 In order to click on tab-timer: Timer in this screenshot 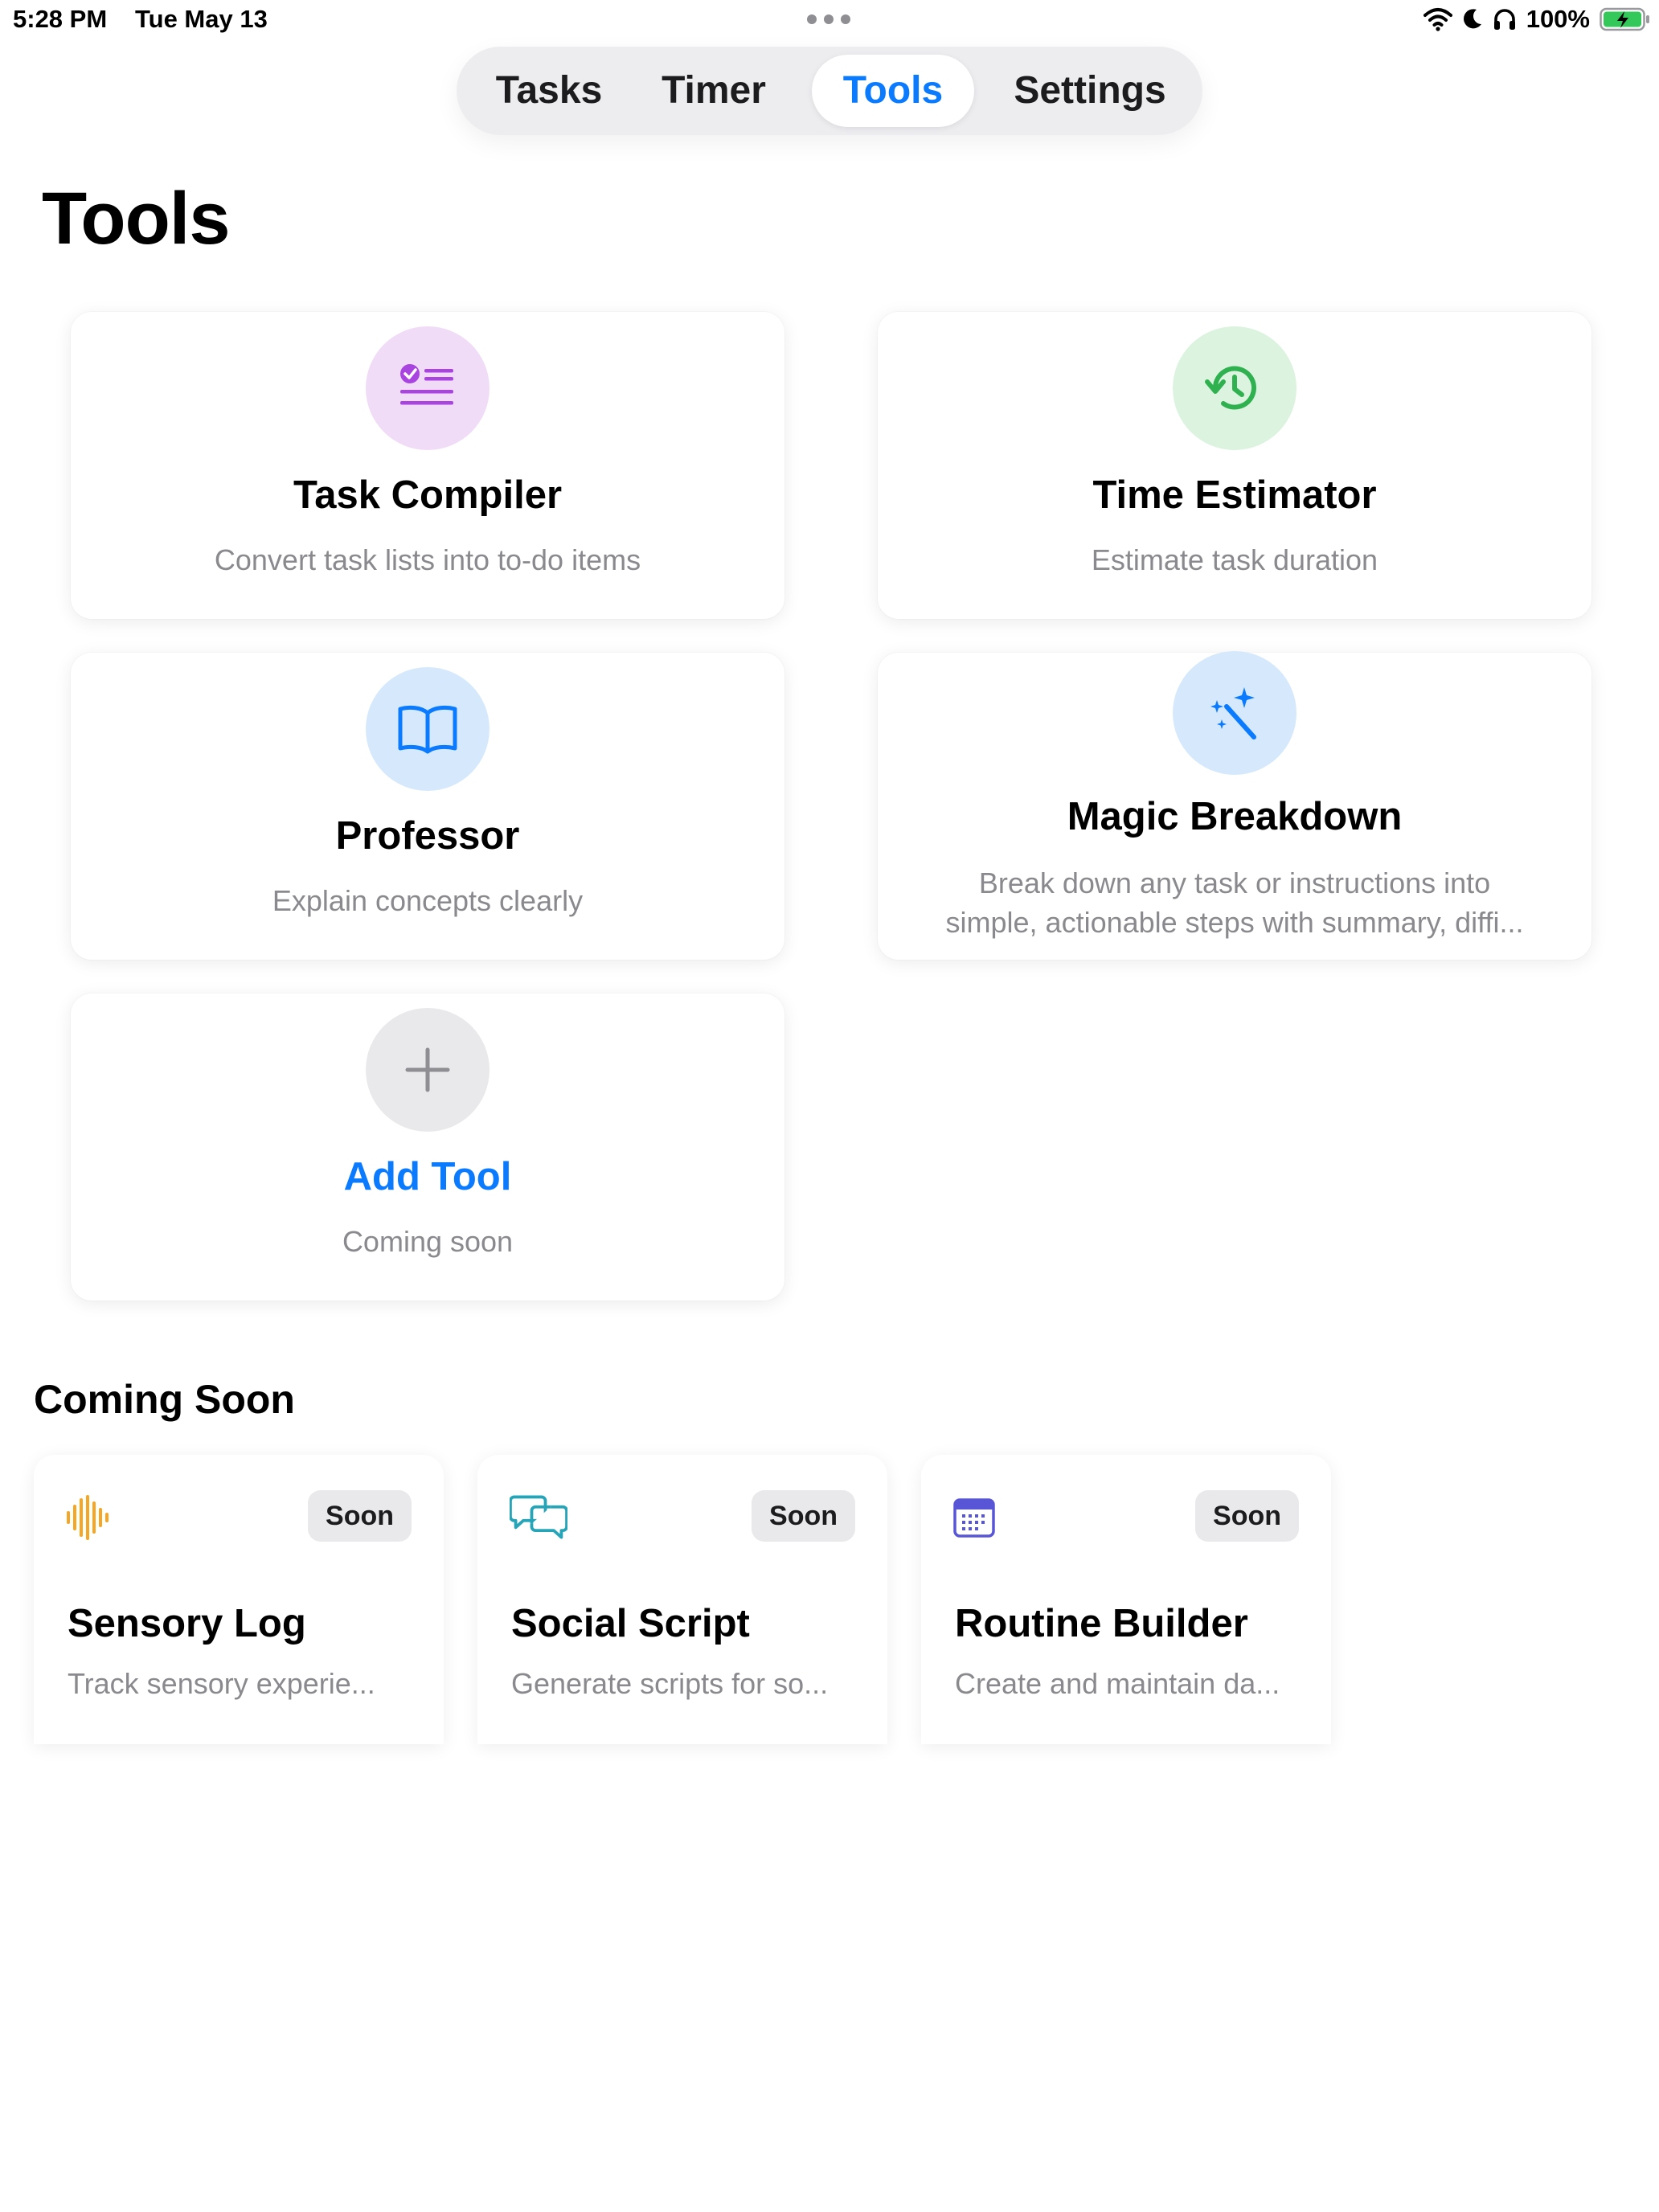, I will do `click(713, 91)`.